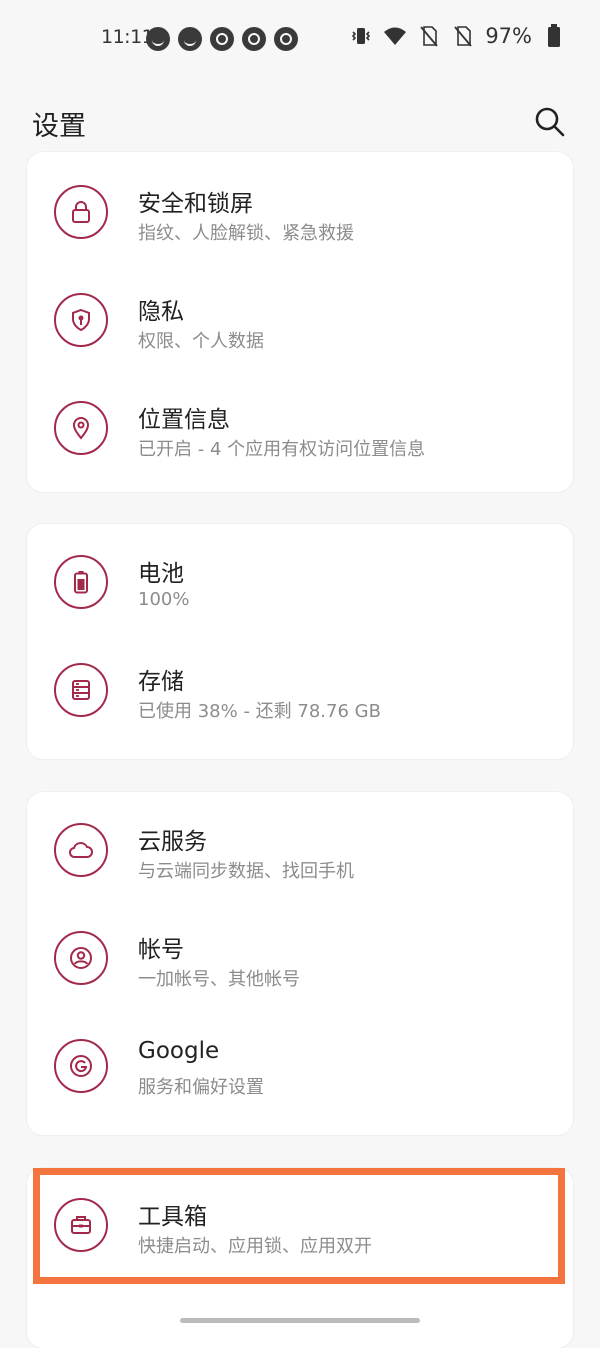 The image size is (600, 1348). I want to click on privacy-shield-icon, so click(81, 320).